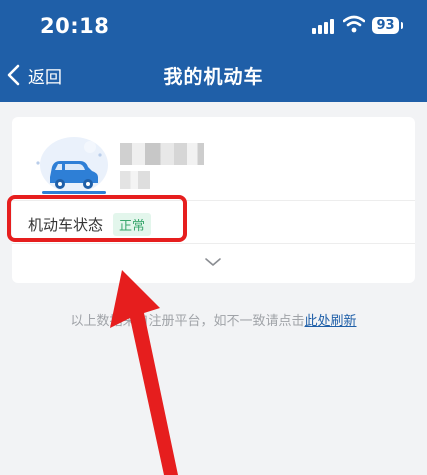 This screenshot has height=475, width=427. I want to click on data-source-note: 以上数据来自注册平台，如不一致请点击此处刷新, so click(213, 319).